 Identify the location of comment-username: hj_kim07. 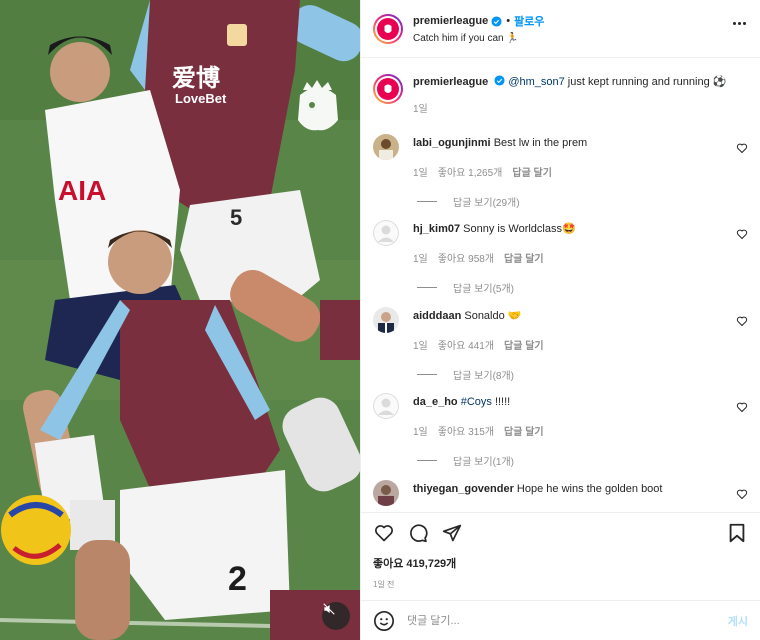
(436, 229).